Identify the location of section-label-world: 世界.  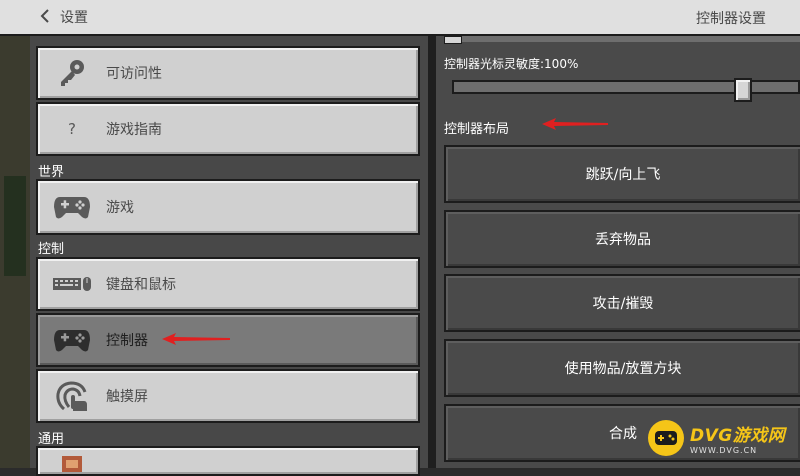
(51, 172).